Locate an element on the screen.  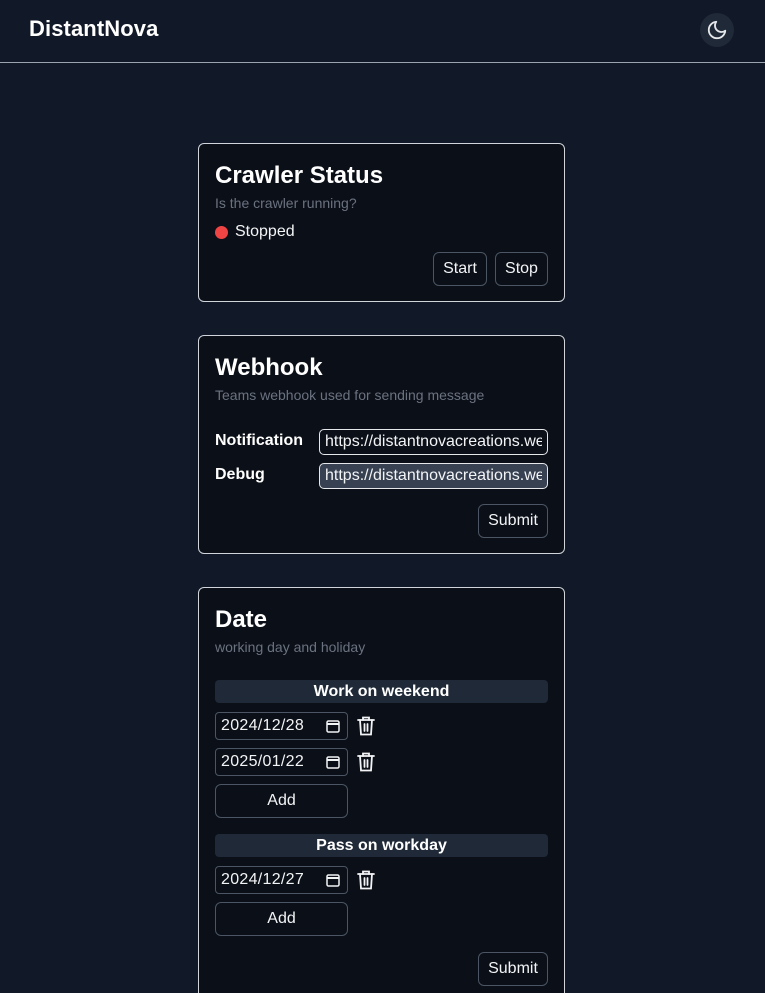
card-title: Date is located at coordinates (241, 619).